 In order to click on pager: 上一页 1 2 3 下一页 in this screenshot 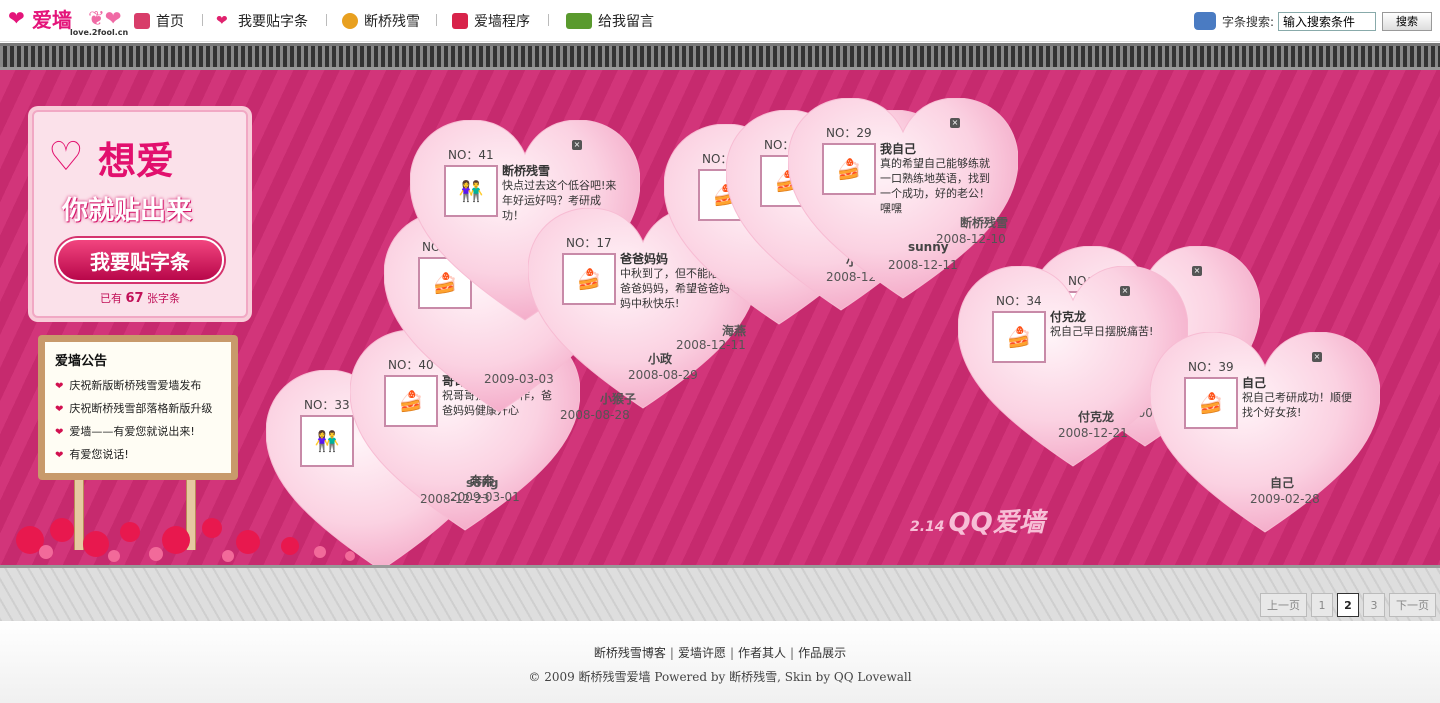, I will do `click(1348, 605)`.